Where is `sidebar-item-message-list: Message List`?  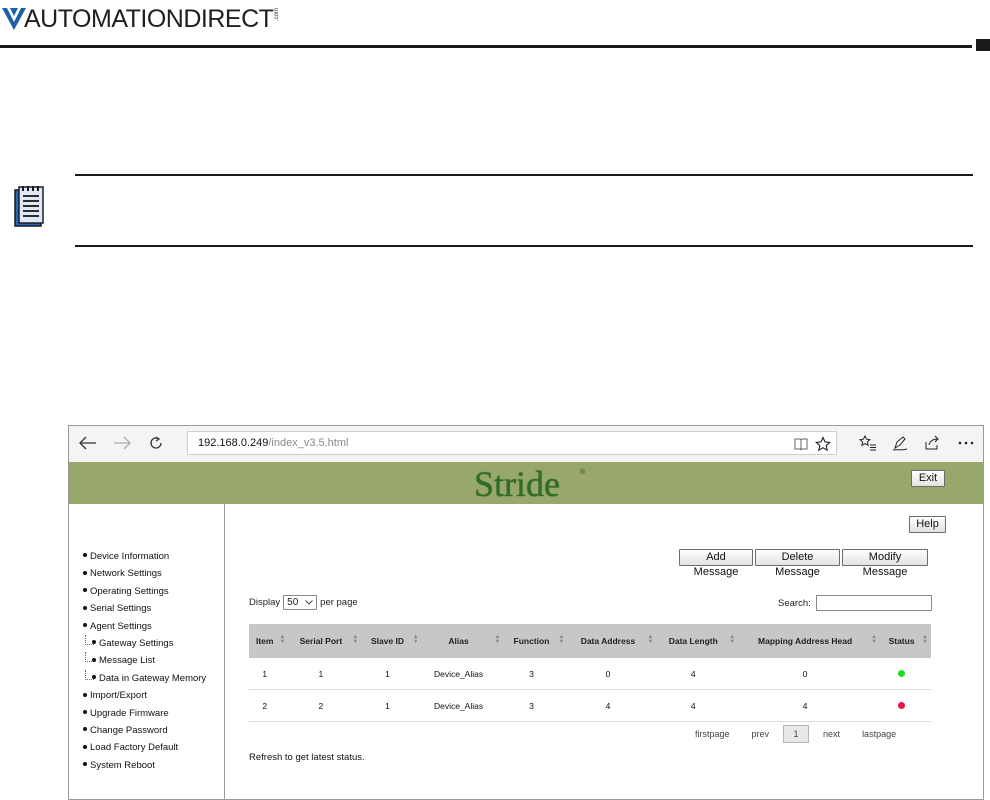 sidebar-item-message-list: Message List is located at coordinates (144, 660).